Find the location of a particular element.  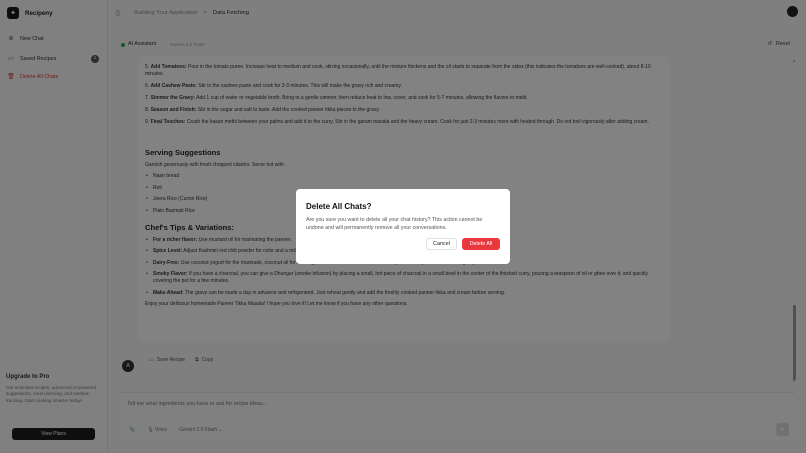

cancel-button: Cancel is located at coordinates (441, 244).